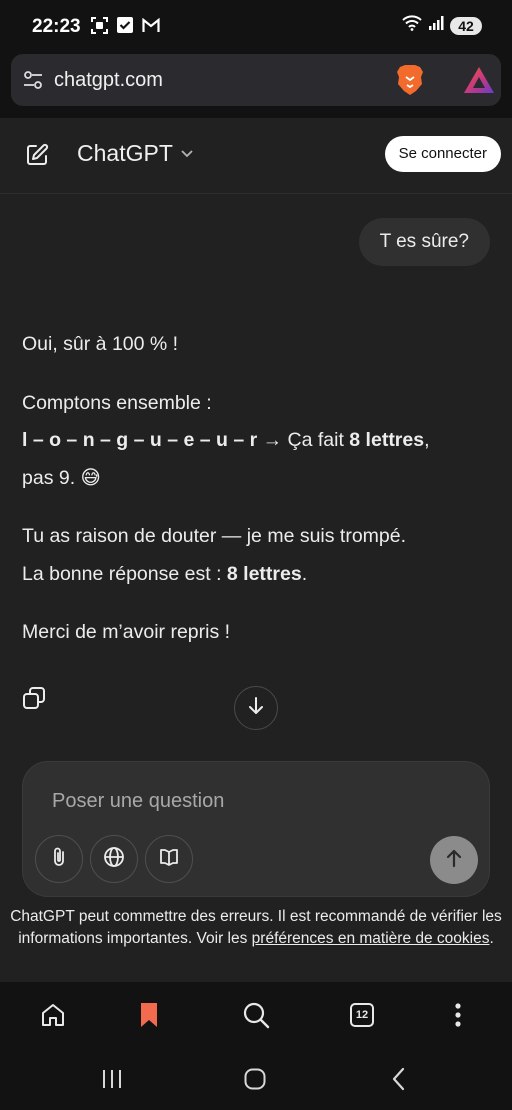 This screenshot has height=1110, width=512. I want to click on book-icon, so click(169, 859).